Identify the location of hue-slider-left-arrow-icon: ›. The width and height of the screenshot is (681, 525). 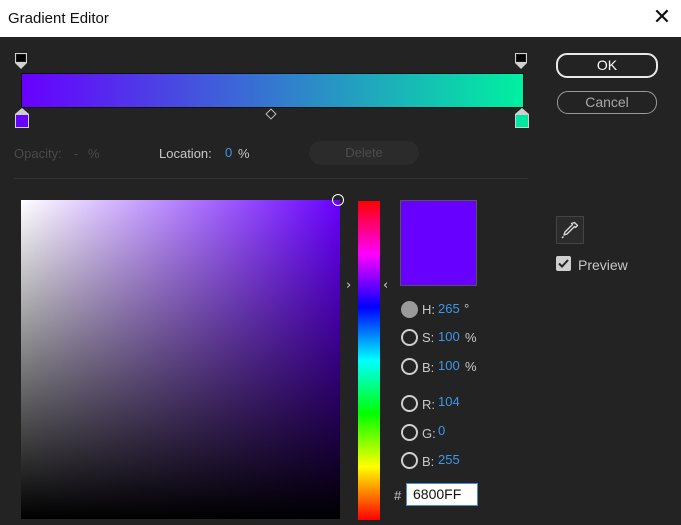
(348, 285).